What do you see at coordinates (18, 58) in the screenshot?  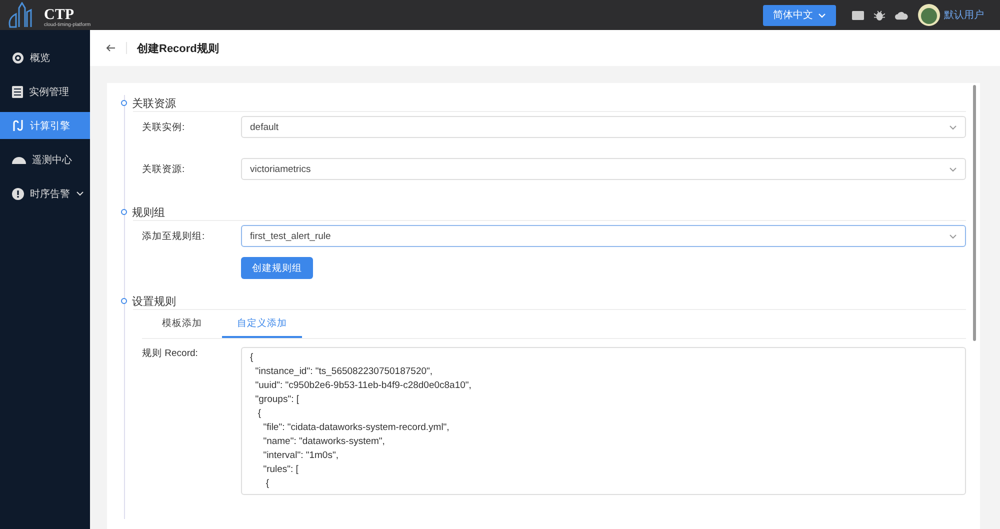 I see `target-icon` at bounding box center [18, 58].